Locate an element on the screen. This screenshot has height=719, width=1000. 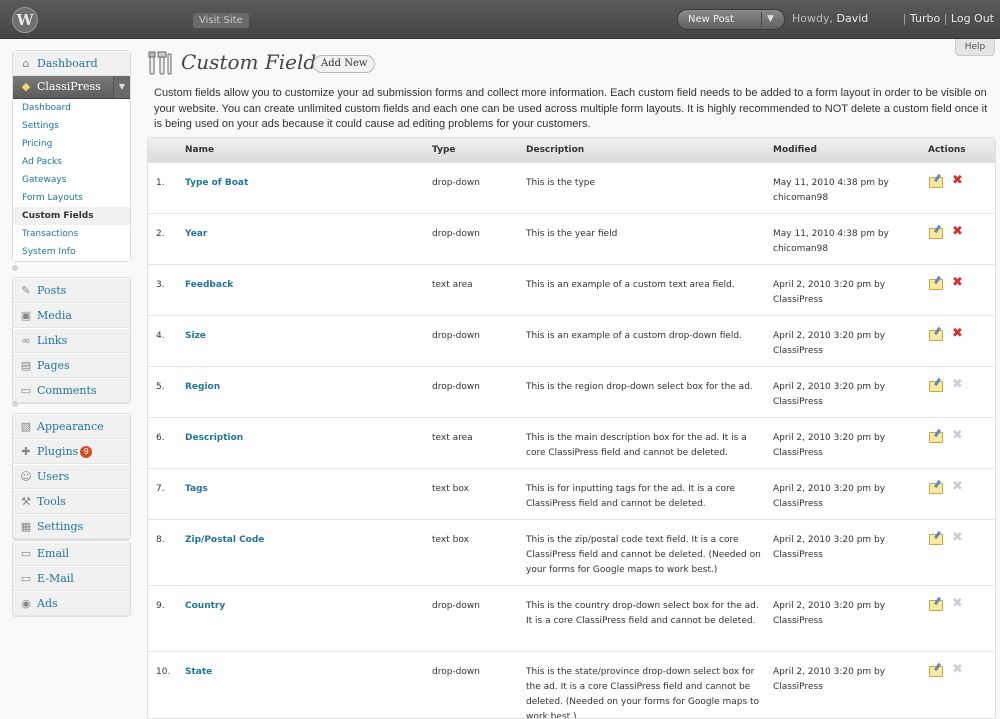
field-name-link: Feedback is located at coordinates (209, 285).